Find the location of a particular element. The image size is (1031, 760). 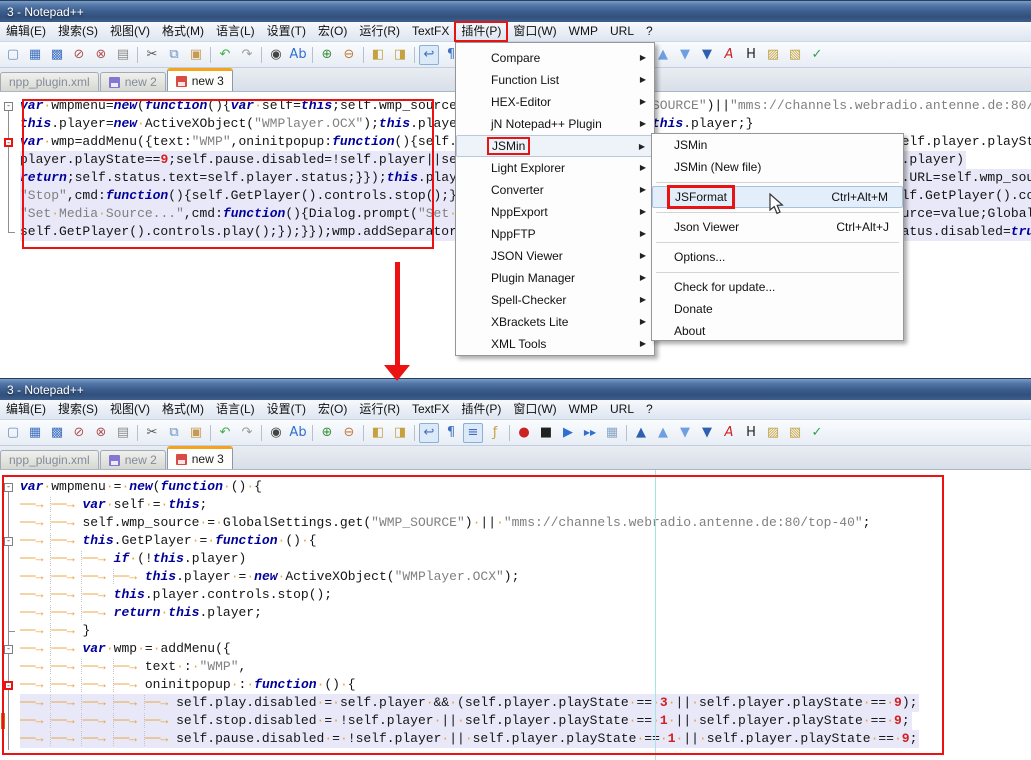

plugins-menu-item-json-viewer: JSON Viewer ▶ is located at coordinates (555, 256).